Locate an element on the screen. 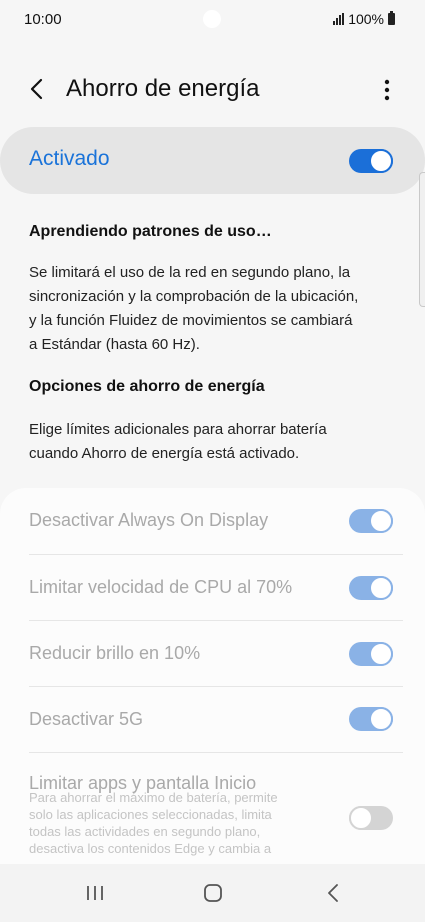 The height and width of the screenshot is (922, 425). home-button is located at coordinates (213, 893).